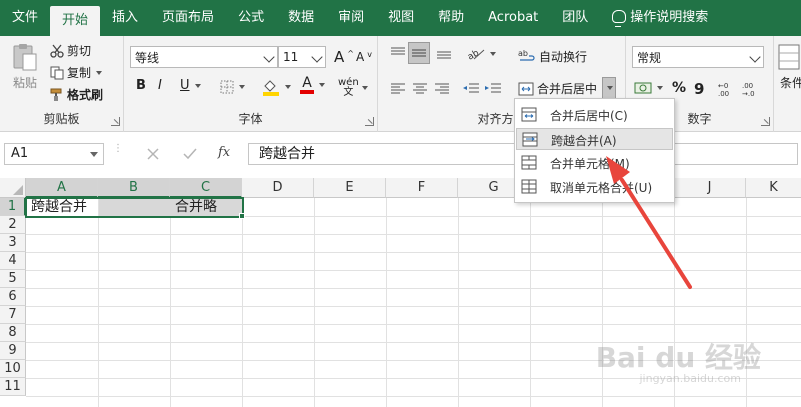 Image resolution: width=801 pixels, height=407 pixels. I want to click on watermark-brand: Bai du 经验, so click(678, 357).